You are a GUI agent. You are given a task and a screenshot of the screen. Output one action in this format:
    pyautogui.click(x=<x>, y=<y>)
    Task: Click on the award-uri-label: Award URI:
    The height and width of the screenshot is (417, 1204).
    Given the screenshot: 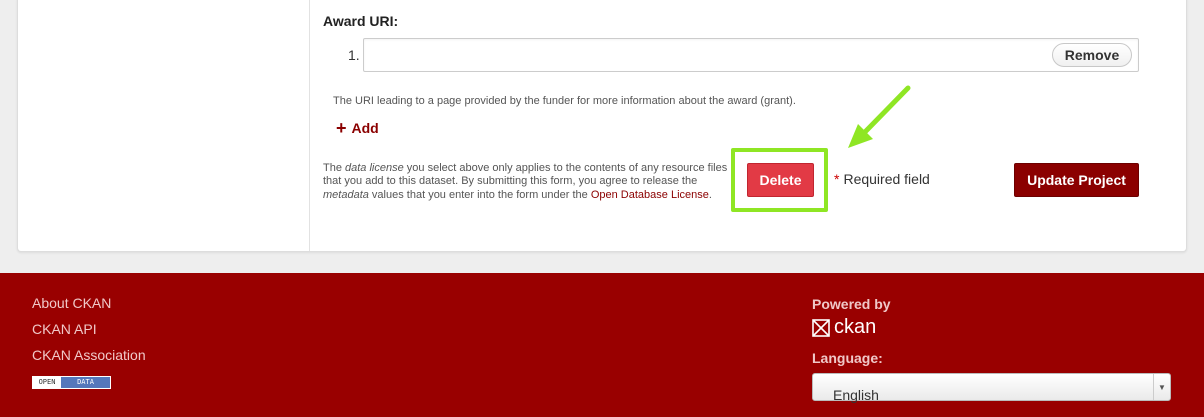 What is the action you would take?
    pyautogui.click(x=361, y=21)
    